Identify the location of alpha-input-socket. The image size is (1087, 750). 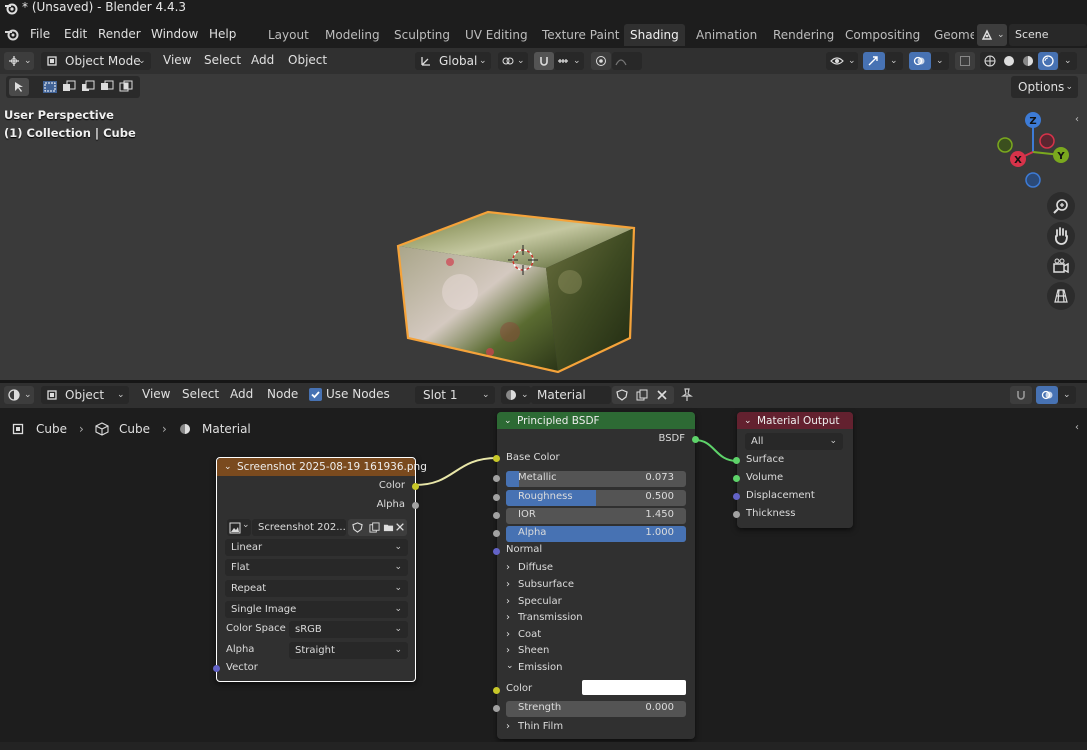
(496, 533).